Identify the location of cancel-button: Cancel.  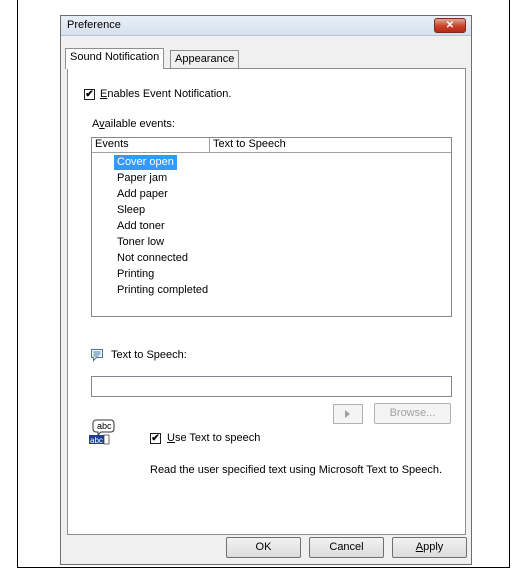
(346, 547).